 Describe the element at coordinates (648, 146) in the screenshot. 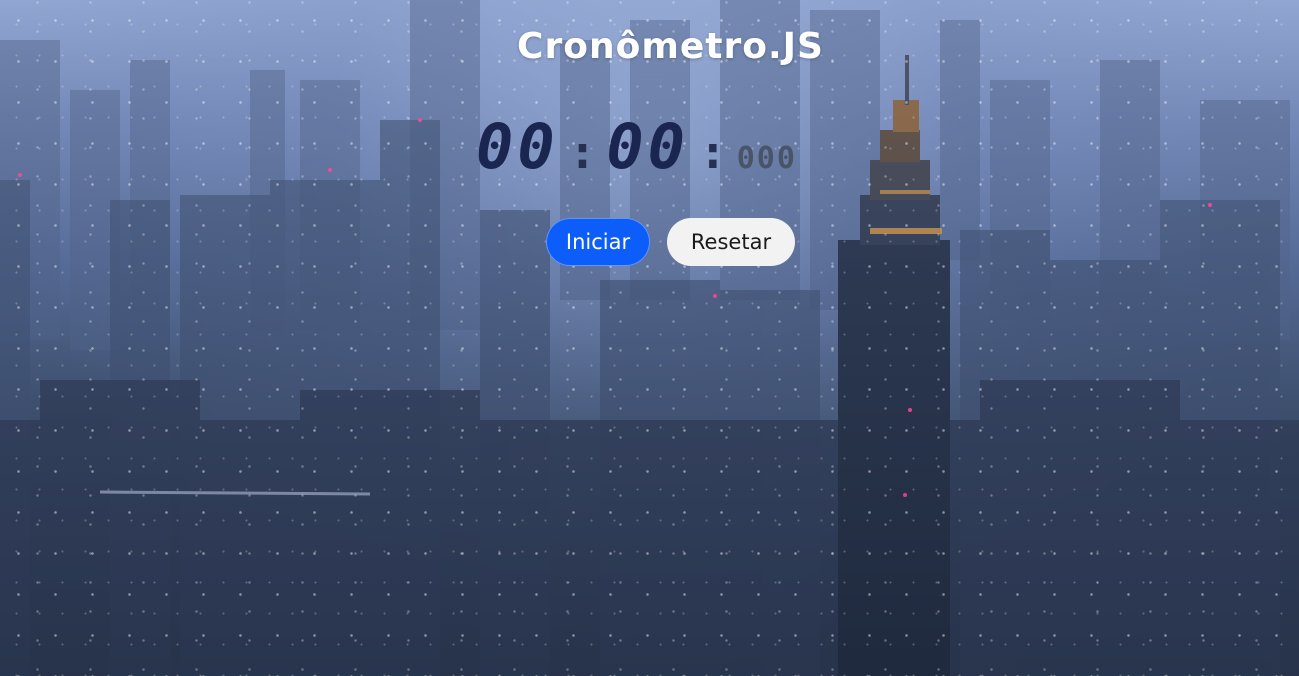

I see `timer-seconds: 00` at that location.